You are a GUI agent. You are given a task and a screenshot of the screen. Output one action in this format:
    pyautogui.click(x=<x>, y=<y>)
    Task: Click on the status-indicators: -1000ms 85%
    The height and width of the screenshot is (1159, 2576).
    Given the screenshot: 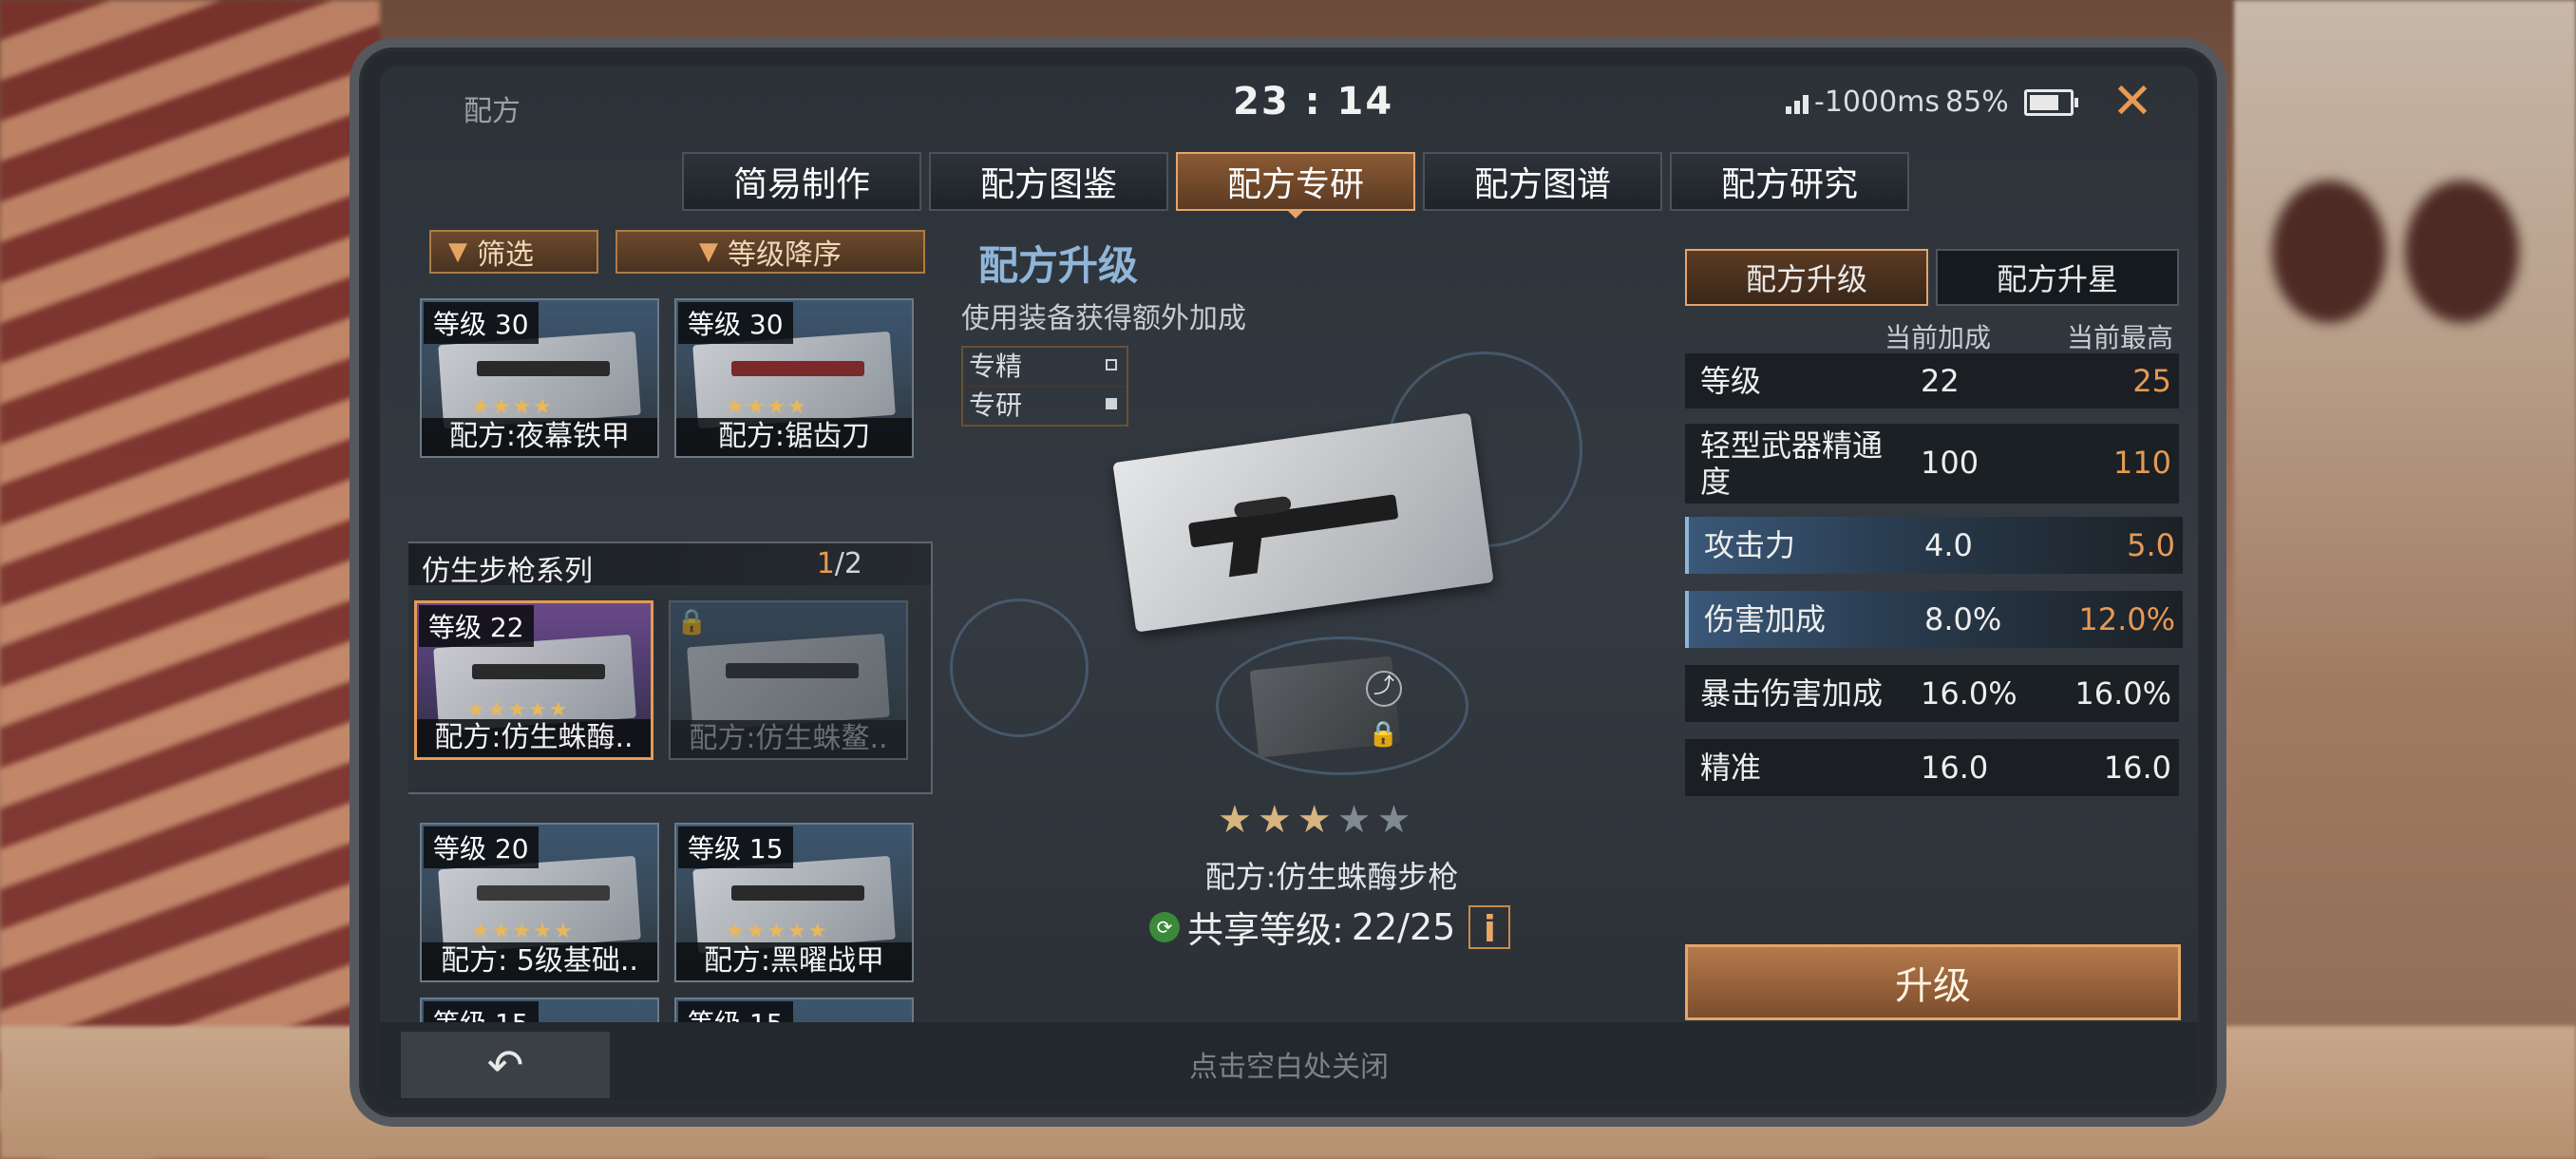 What is the action you would take?
    pyautogui.click(x=1932, y=102)
    